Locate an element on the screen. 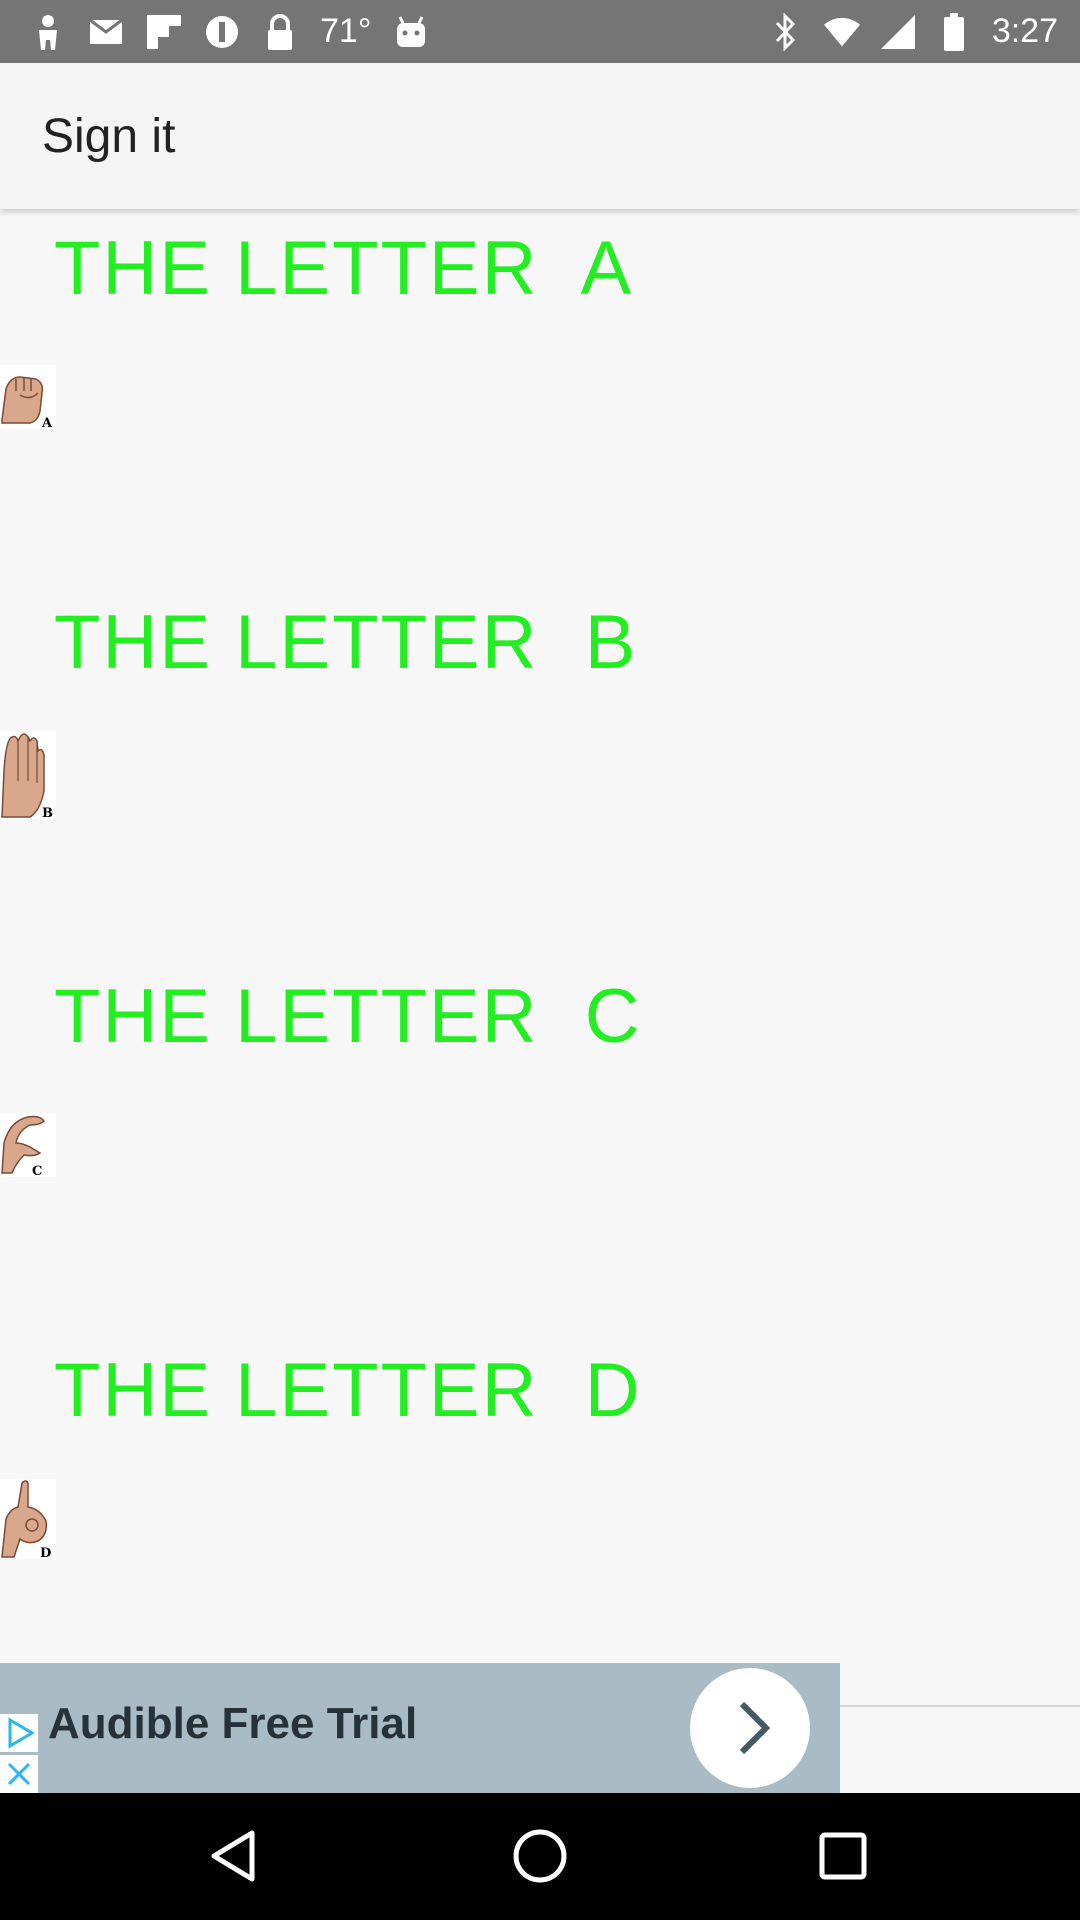 The image size is (1080, 1920). letter-title: THE LETTER A is located at coordinates (344, 268).